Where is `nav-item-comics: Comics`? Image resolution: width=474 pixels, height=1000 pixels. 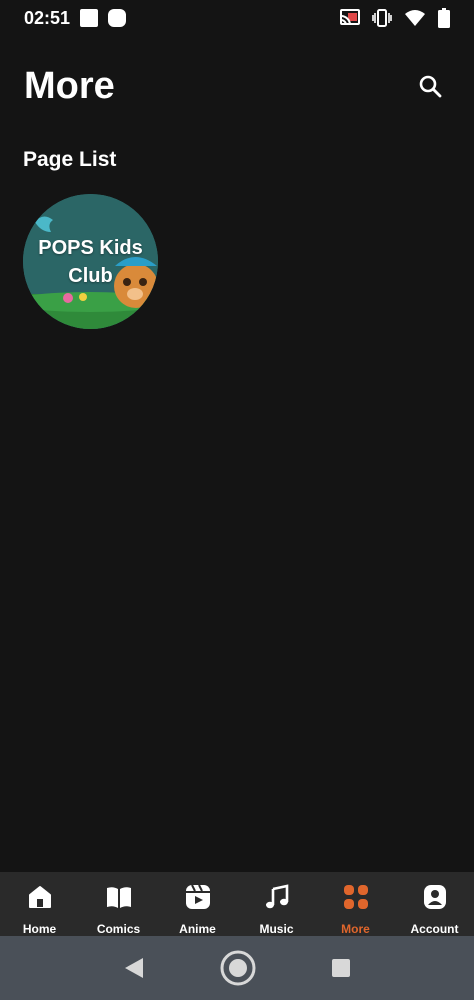
nav-item-comics: Comics is located at coordinates (118, 904).